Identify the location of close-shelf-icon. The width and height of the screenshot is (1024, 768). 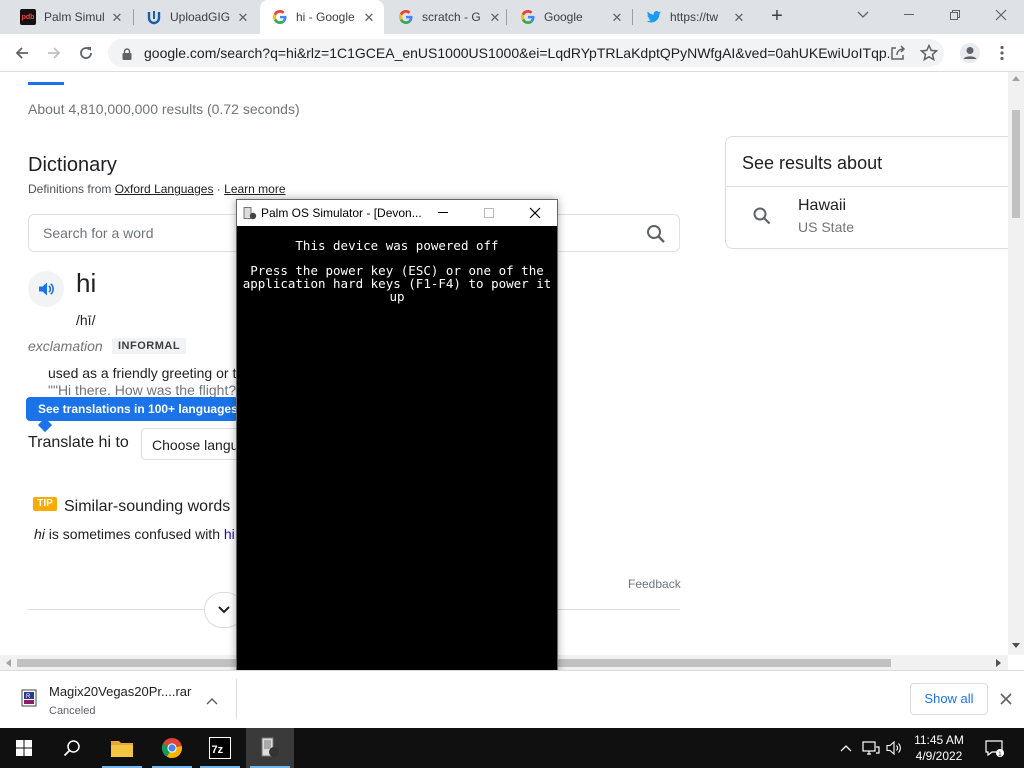
(1006, 699).